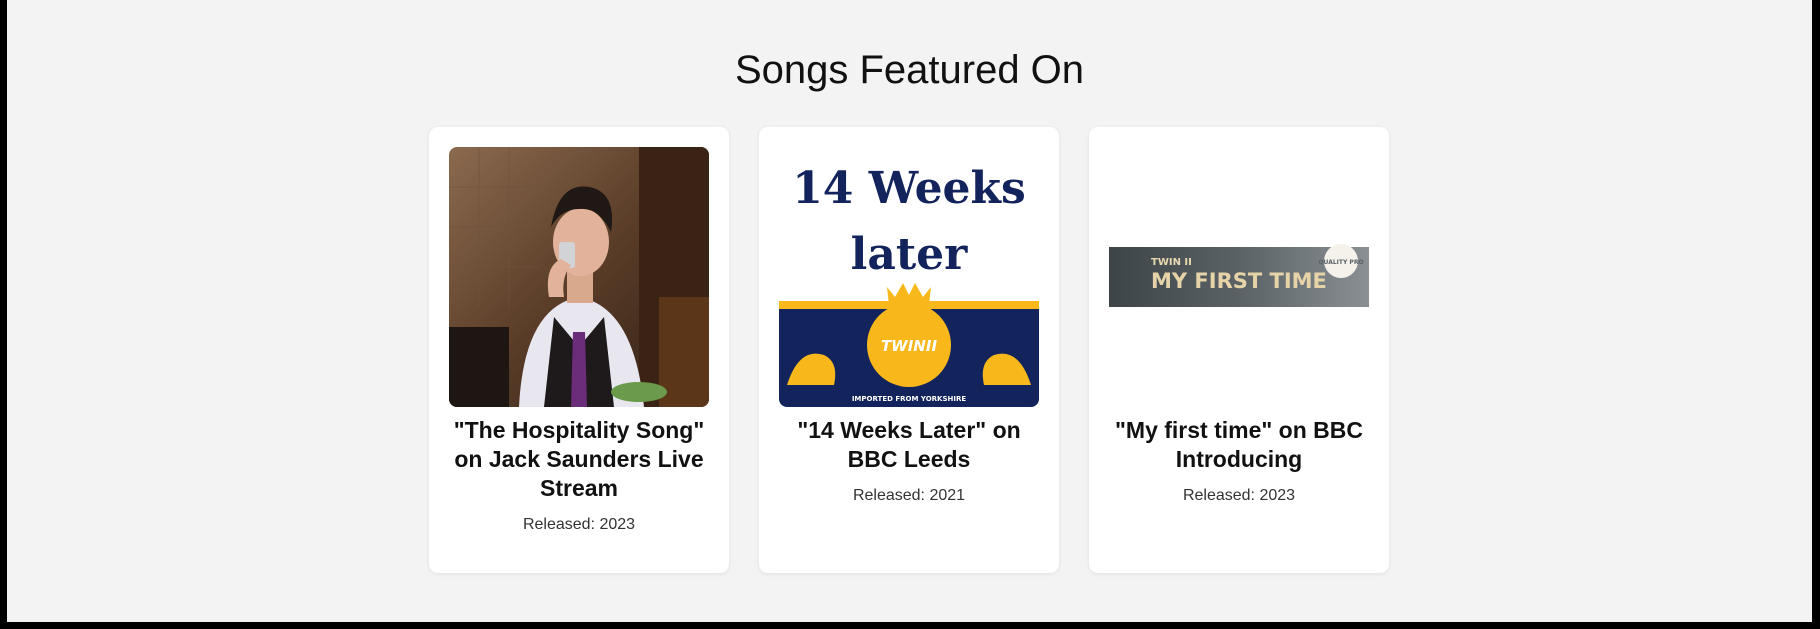 The width and height of the screenshot is (1820, 629). I want to click on man-drinking-photo, so click(579, 277).